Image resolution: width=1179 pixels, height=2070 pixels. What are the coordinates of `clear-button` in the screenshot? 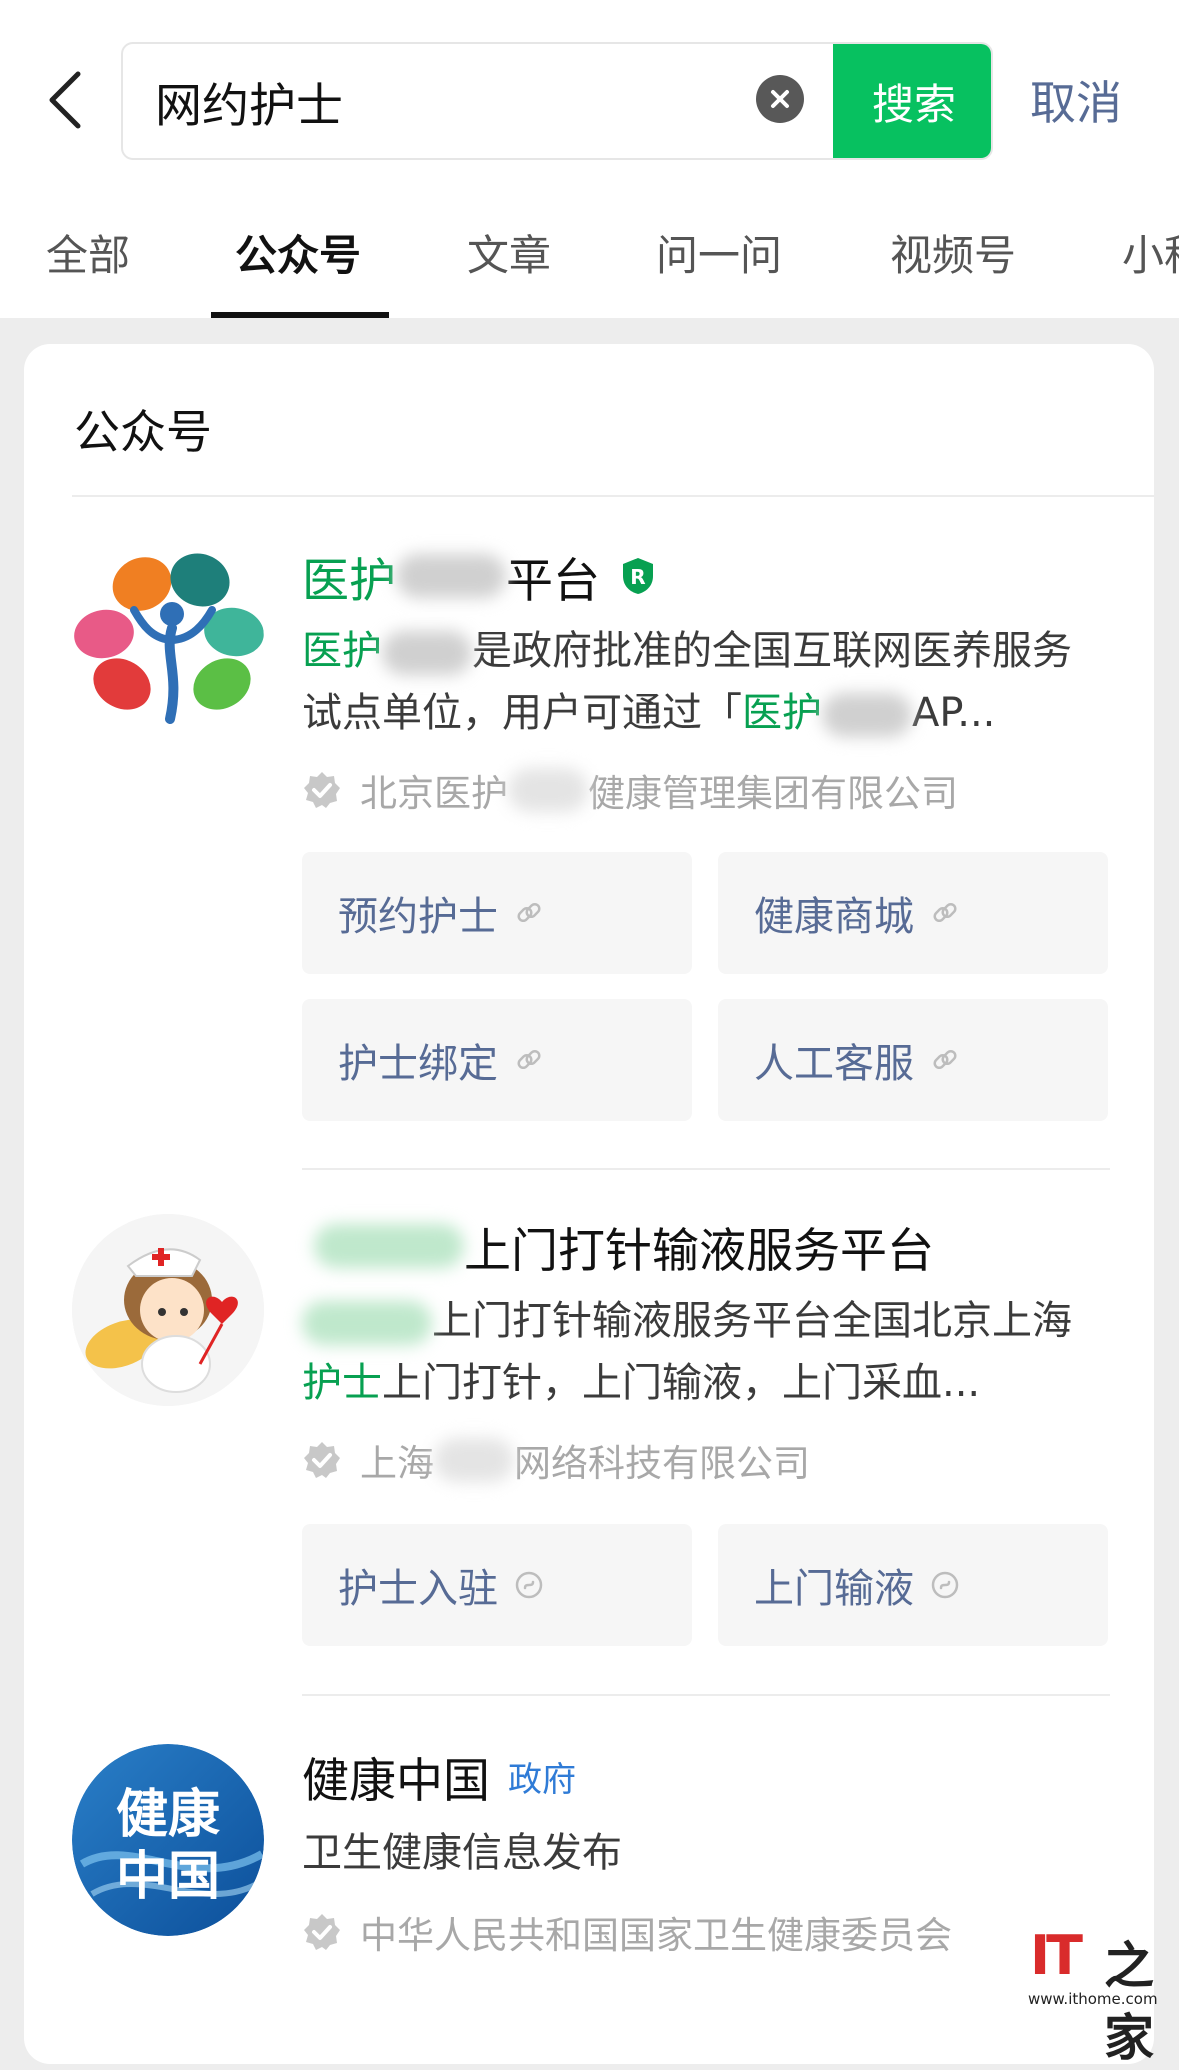 It's located at (780, 99).